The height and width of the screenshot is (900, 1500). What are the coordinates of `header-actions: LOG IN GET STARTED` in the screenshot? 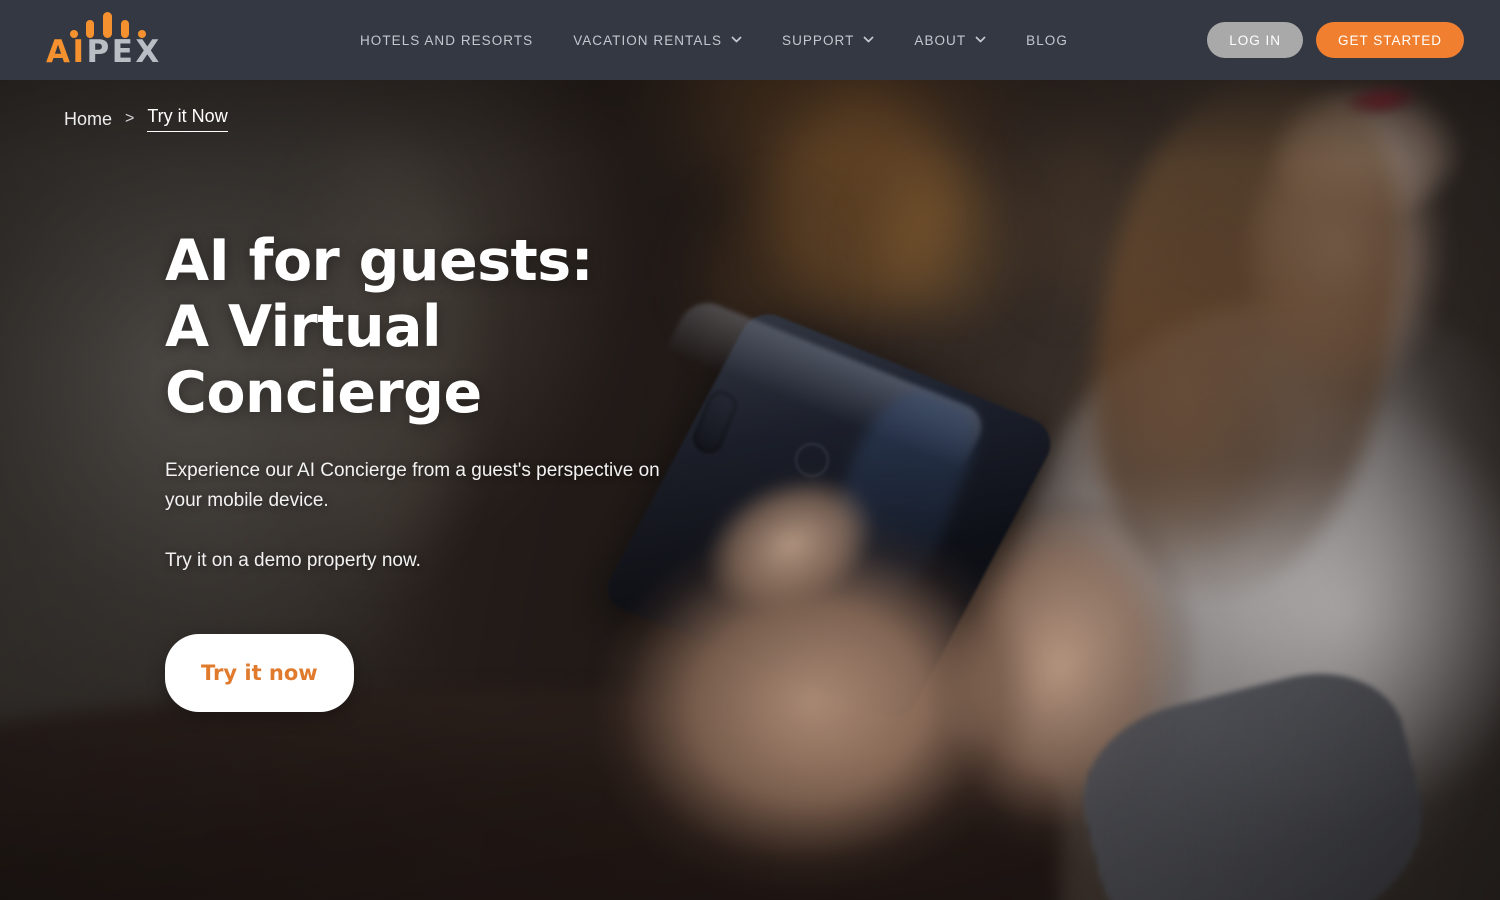 It's located at (1335, 40).